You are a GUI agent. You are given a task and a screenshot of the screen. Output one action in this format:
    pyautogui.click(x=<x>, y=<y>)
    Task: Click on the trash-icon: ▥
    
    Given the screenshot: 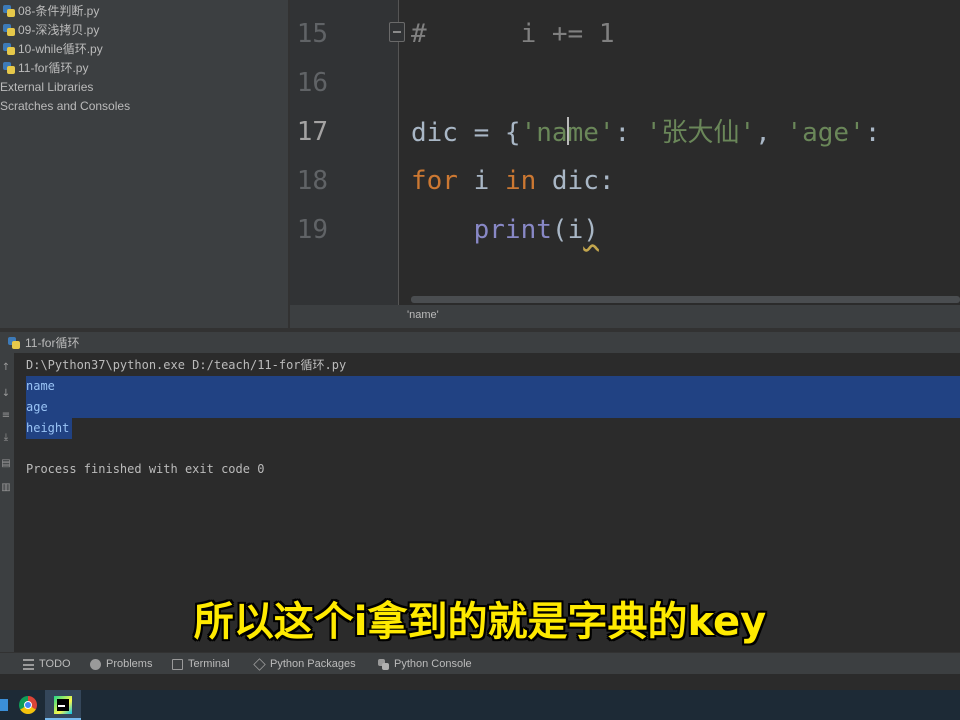 What is the action you would take?
    pyautogui.click(x=6, y=488)
    